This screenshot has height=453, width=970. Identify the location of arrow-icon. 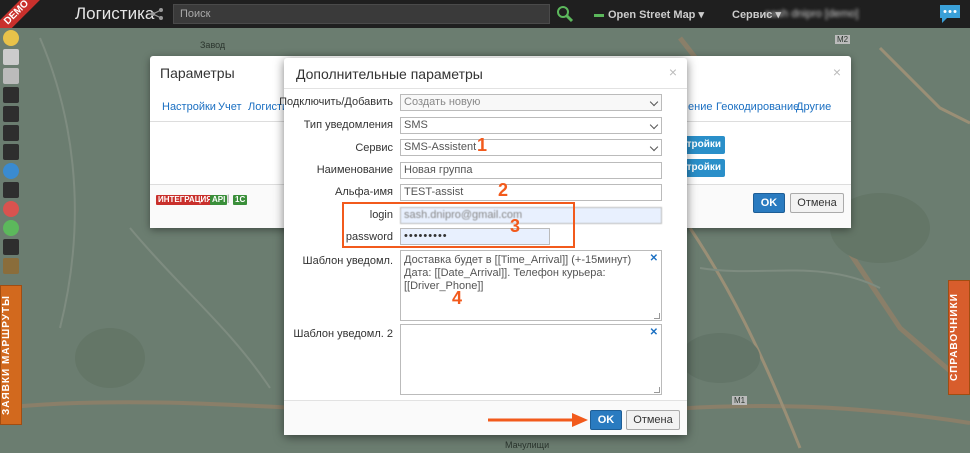
(538, 420).